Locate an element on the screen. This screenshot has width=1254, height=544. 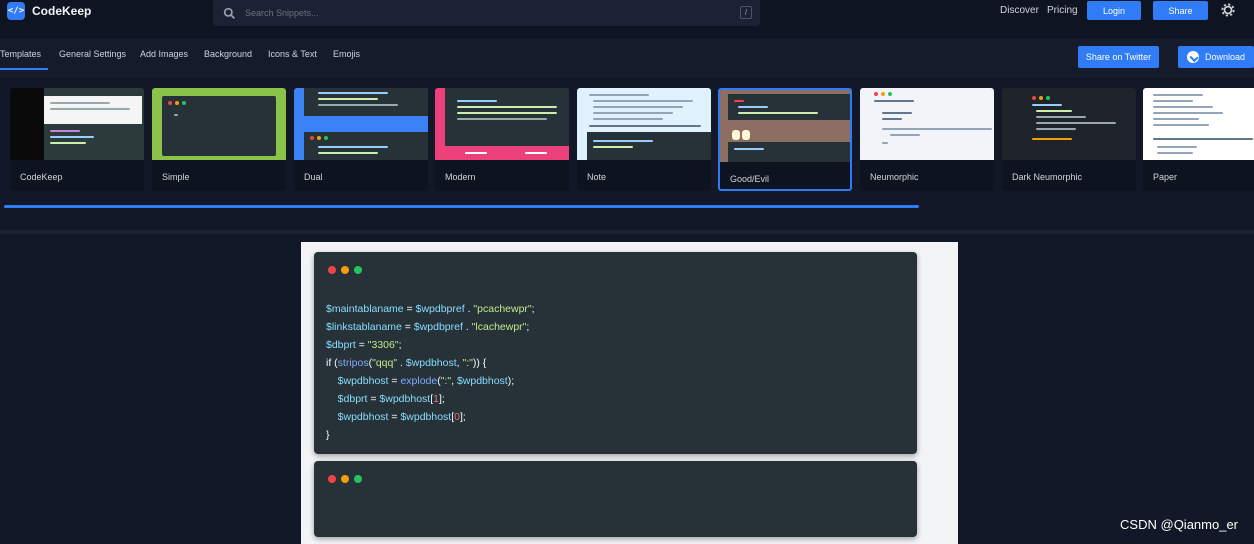
template-card-modern: Modern is located at coordinates (502, 139).